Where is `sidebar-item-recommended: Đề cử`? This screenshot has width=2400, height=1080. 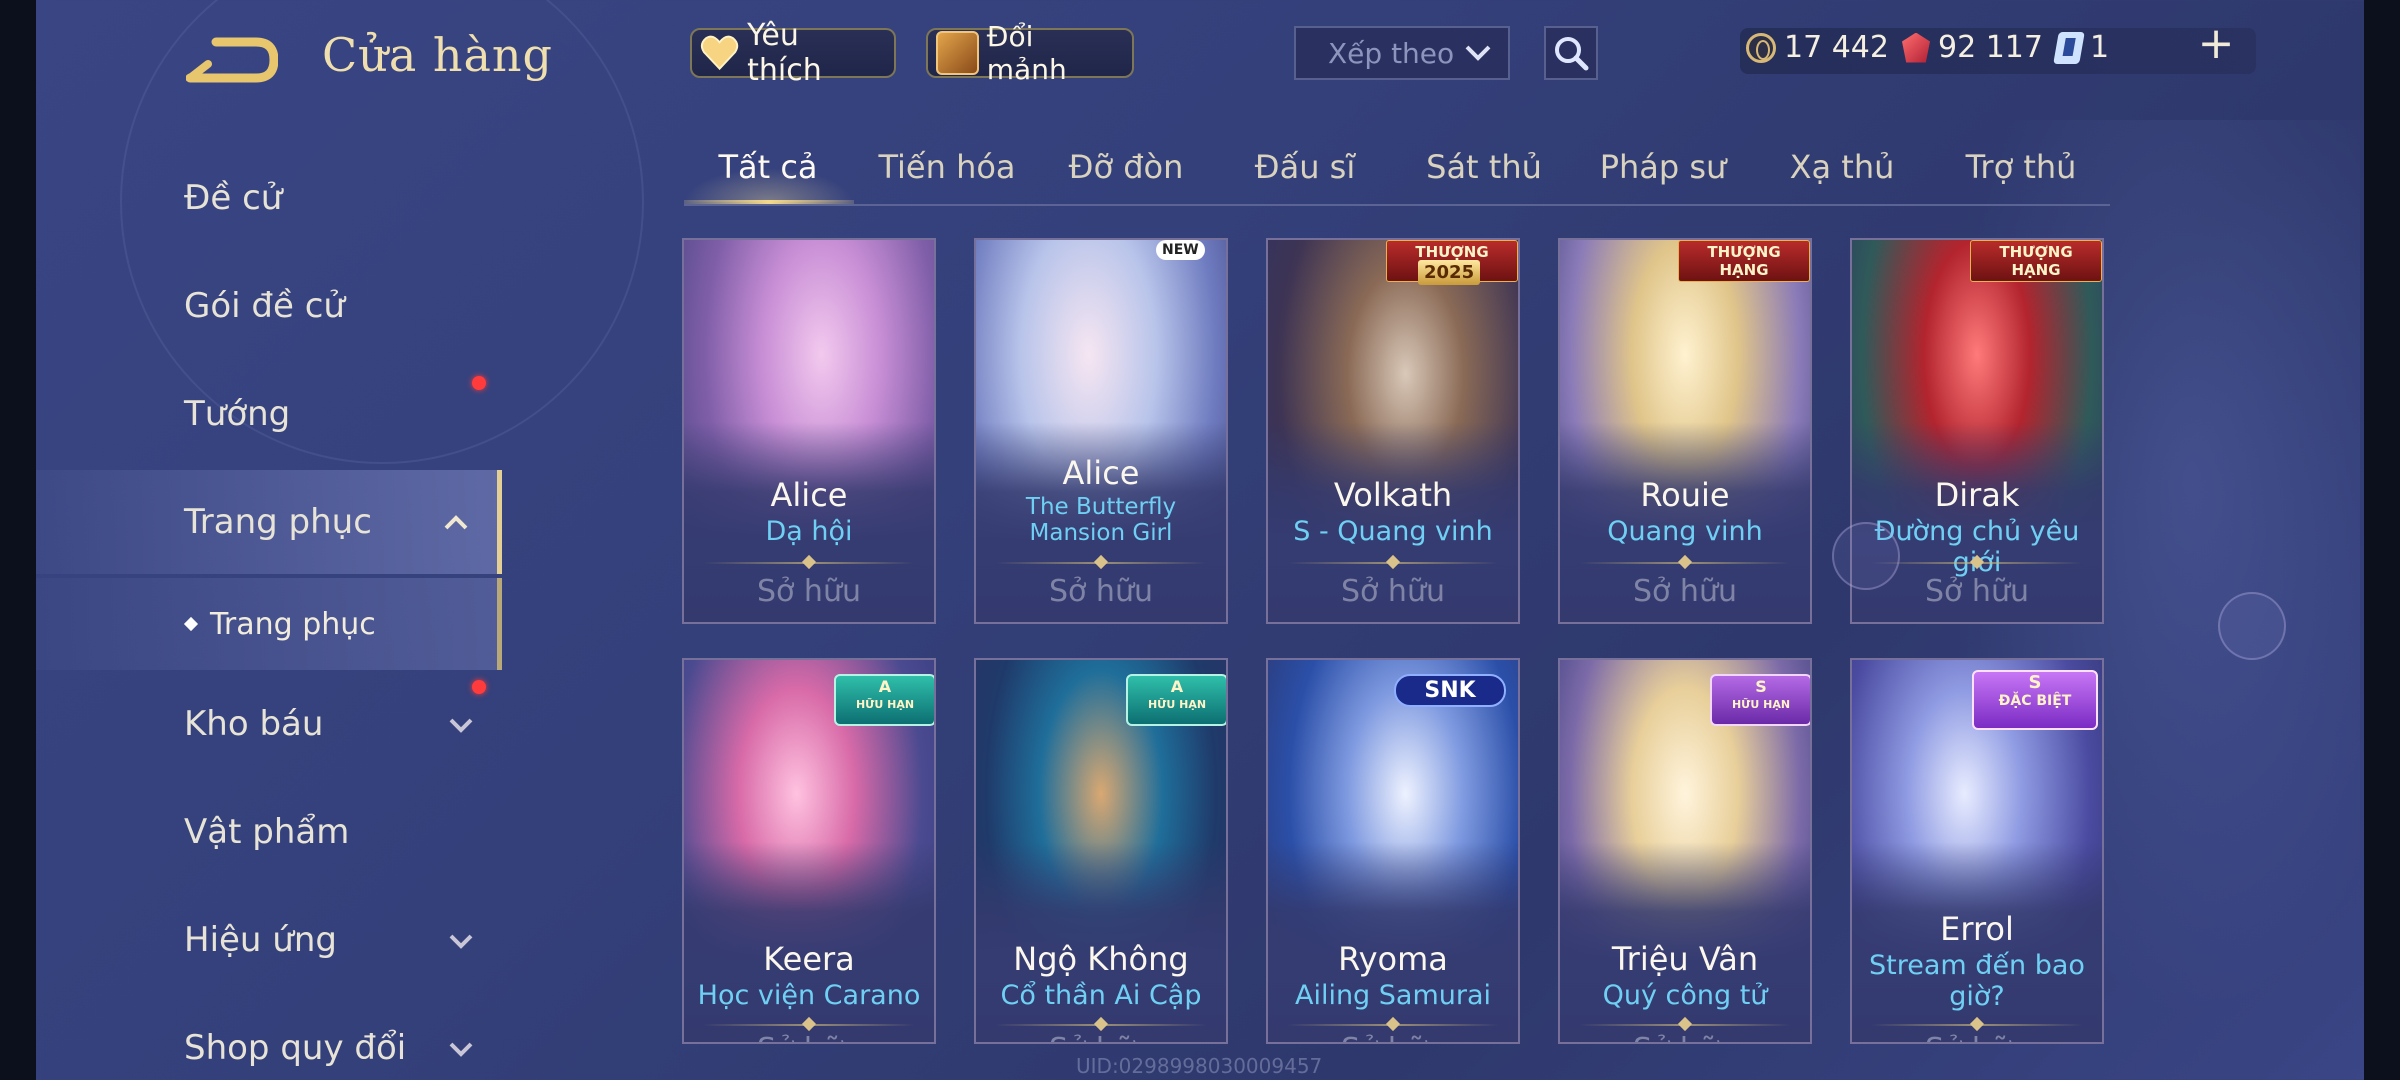 sidebar-item-recommended: Đề cử is located at coordinates (269, 198).